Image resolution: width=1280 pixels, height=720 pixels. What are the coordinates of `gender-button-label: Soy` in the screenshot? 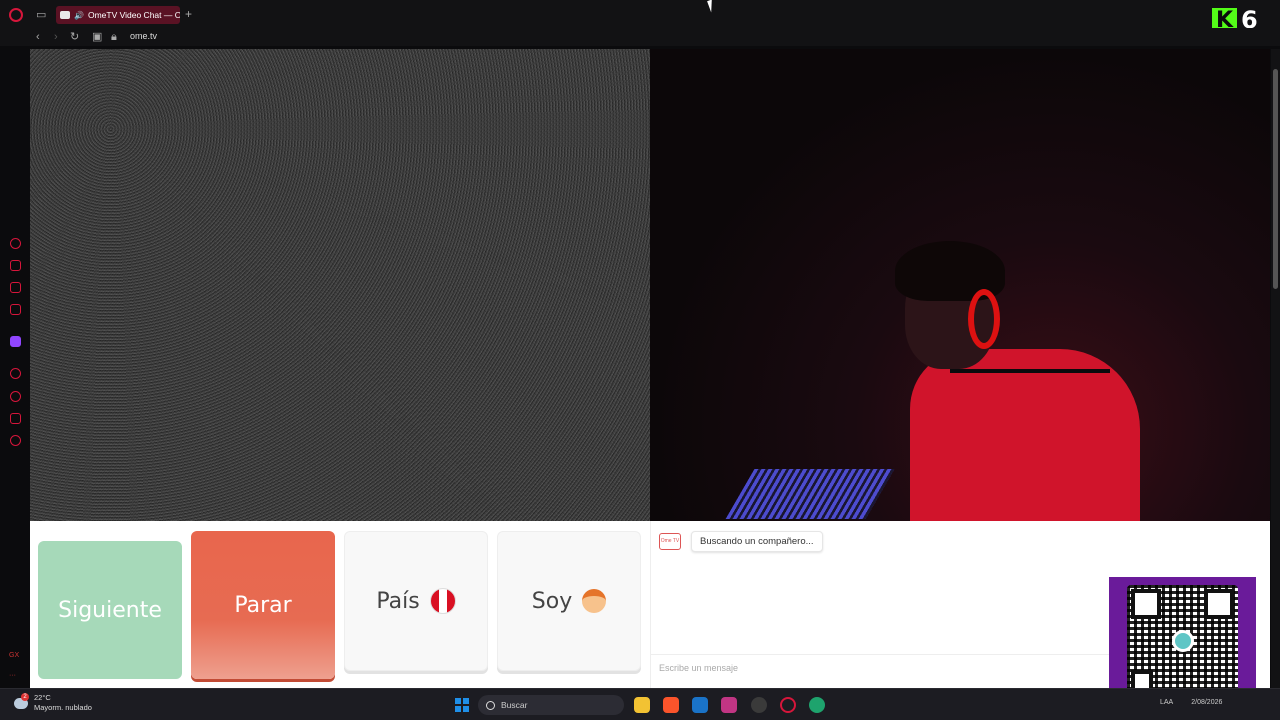 It's located at (552, 601).